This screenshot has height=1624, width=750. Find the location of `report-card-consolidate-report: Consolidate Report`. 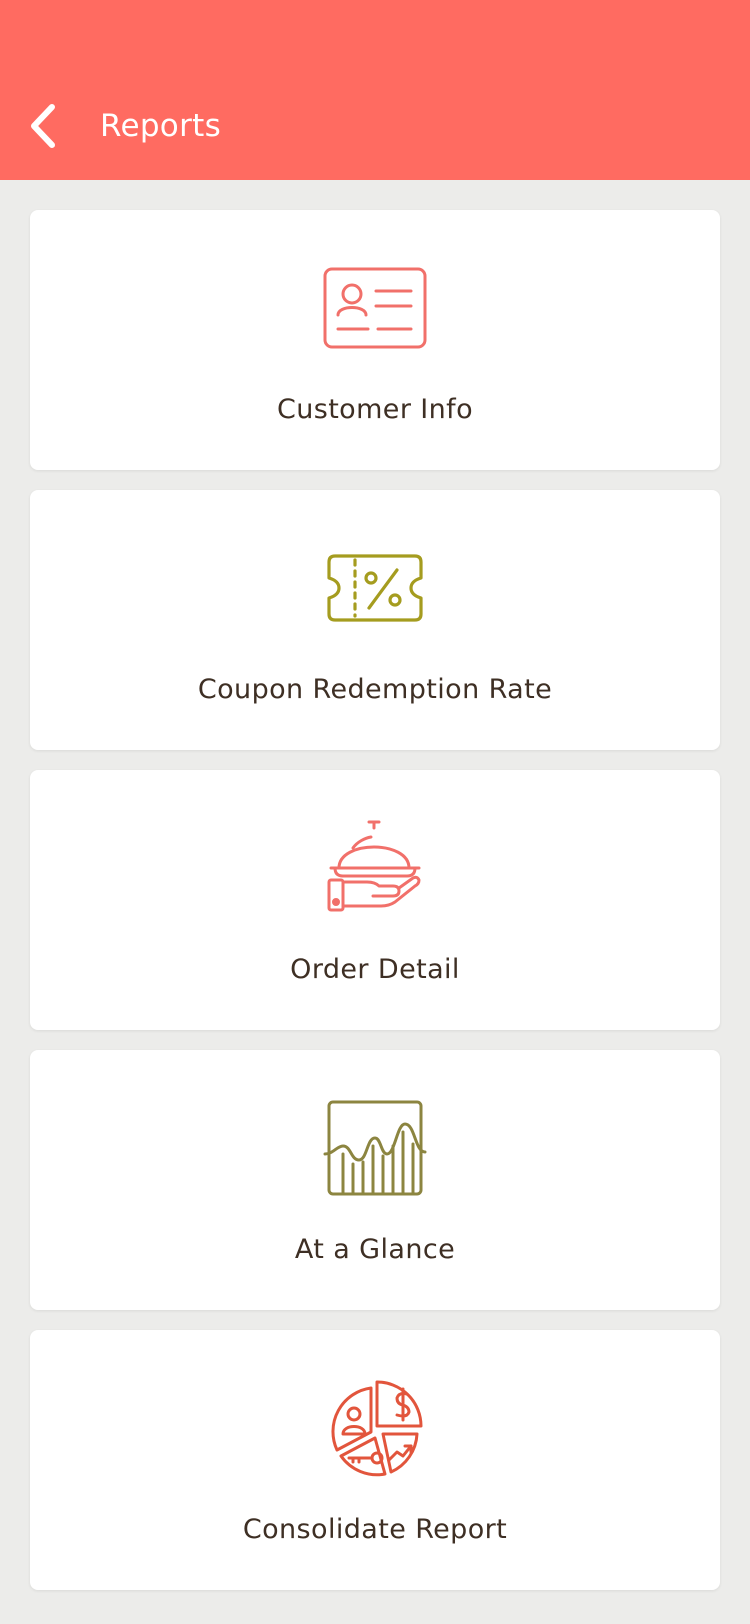

report-card-consolidate-report: Consolidate Report is located at coordinates (375, 1460).